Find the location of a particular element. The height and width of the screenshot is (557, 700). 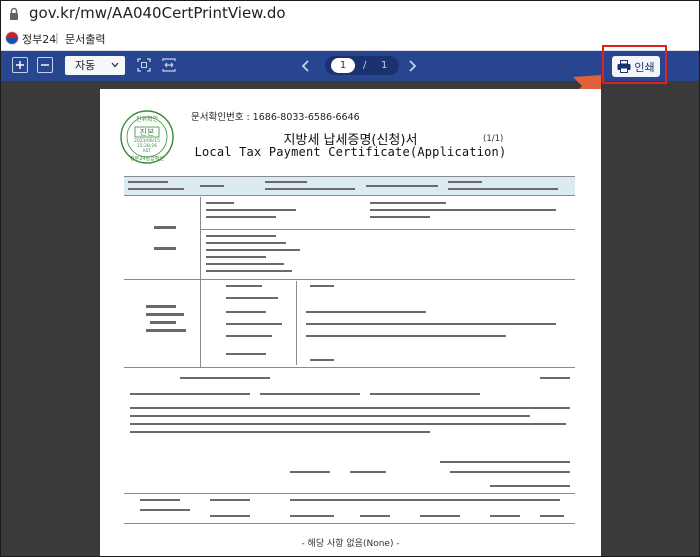

chevron-down-icon is located at coordinates (115, 65).